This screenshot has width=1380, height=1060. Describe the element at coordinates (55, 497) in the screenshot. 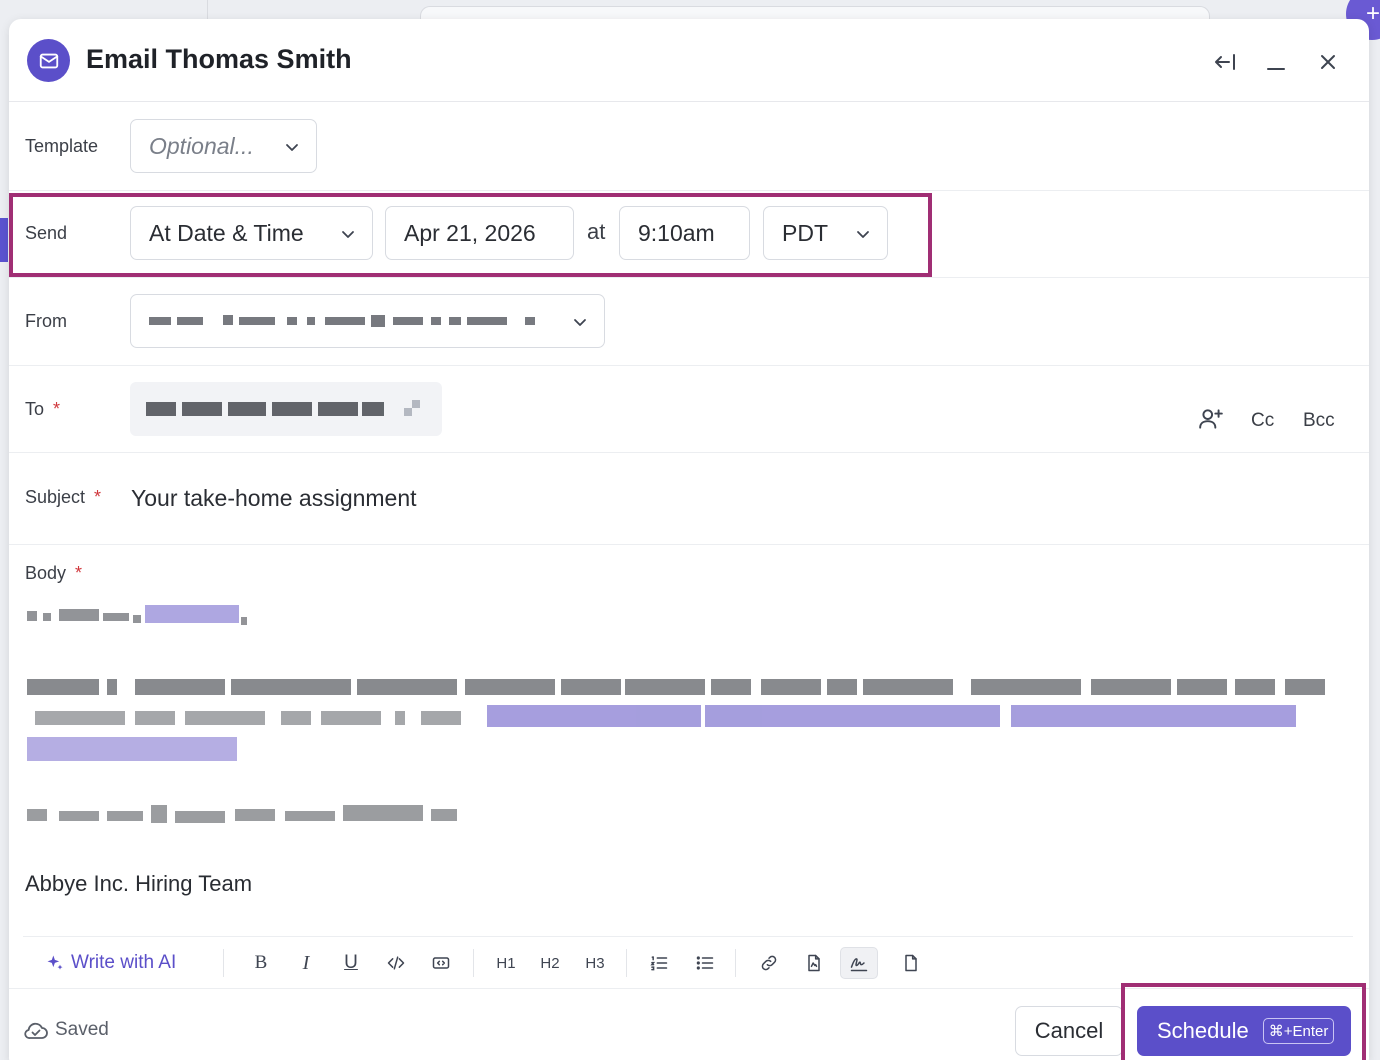

I see `subject-label-text: Subject` at that location.